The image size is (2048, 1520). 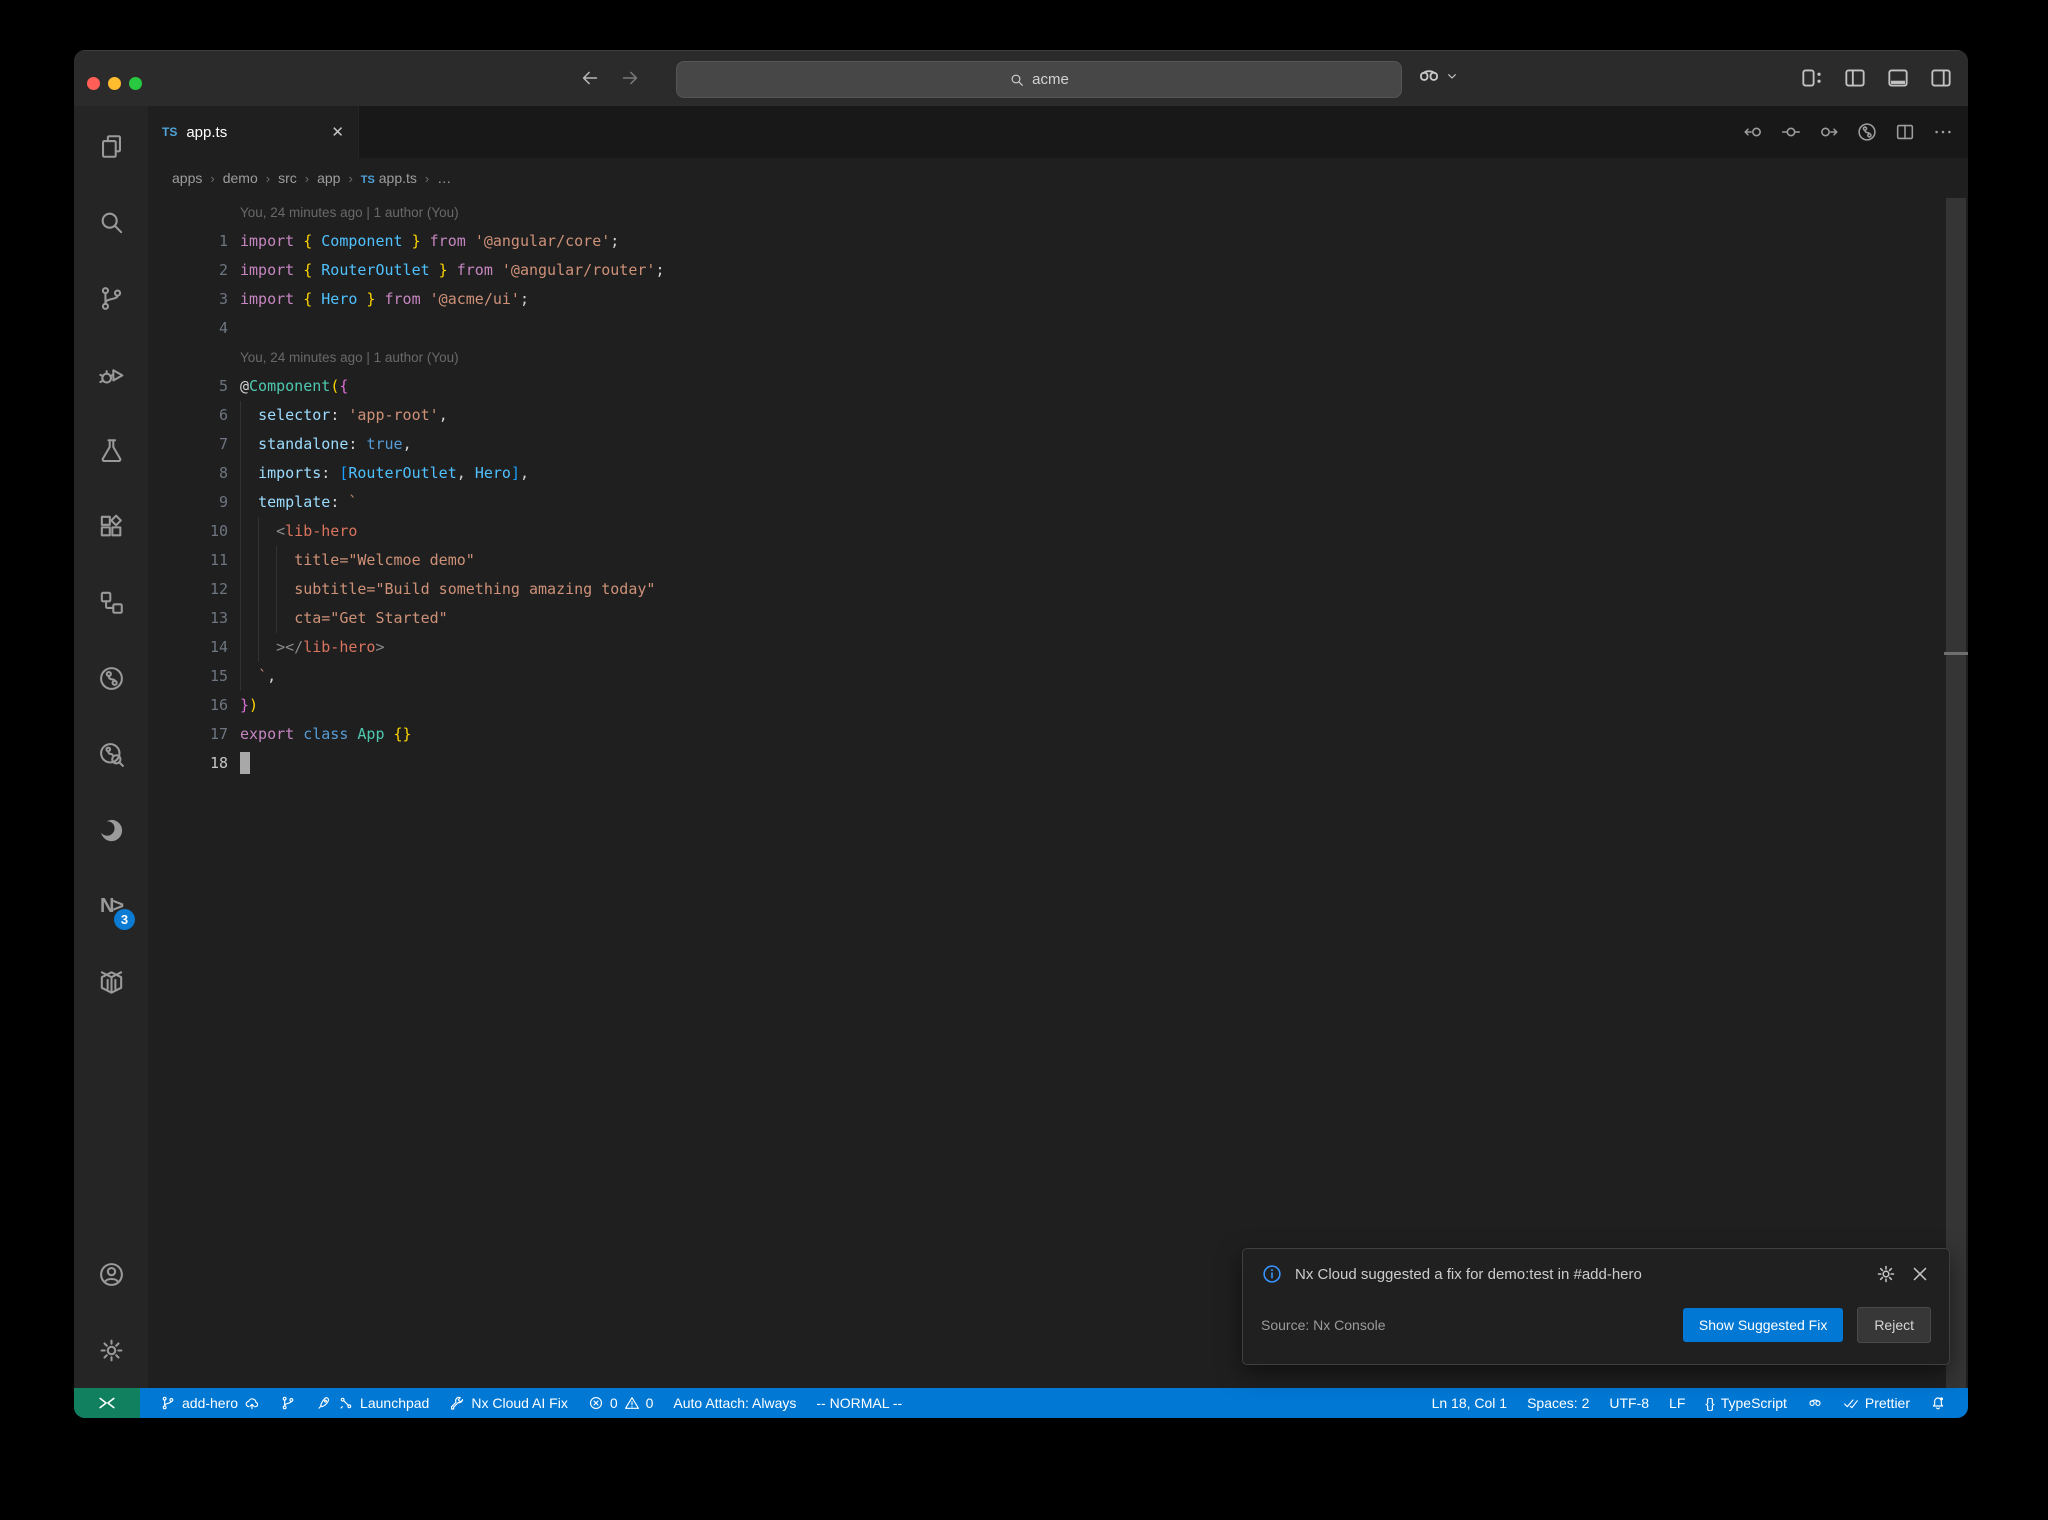 What do you see at coordinates (1851, 1403) in the screenshot?
I see `double-check-icon` at bounding box center [1851, 1403].